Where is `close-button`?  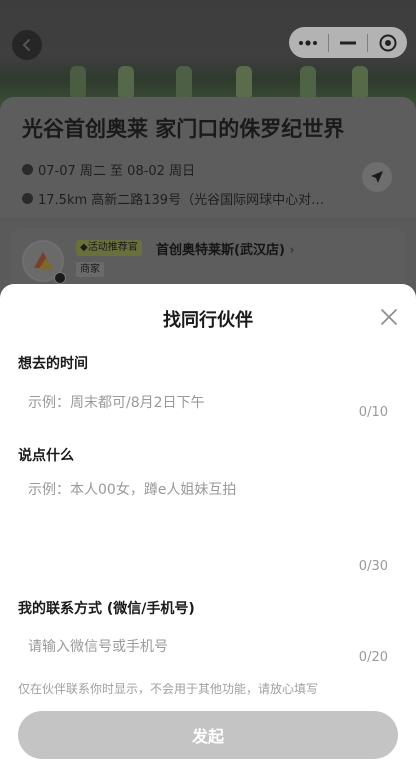 close-button is located at coordinates (389, 317).